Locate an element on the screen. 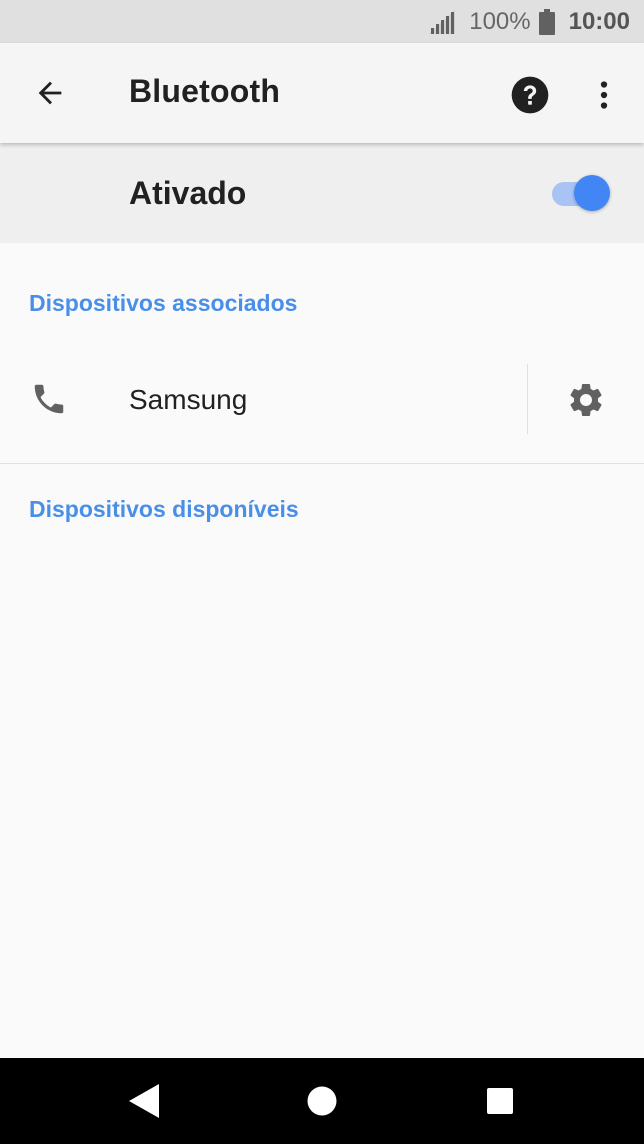 Image resolution: width=644 pixels, height=1144 pixels. more-vert-icon is located at coordinates (604, 95).